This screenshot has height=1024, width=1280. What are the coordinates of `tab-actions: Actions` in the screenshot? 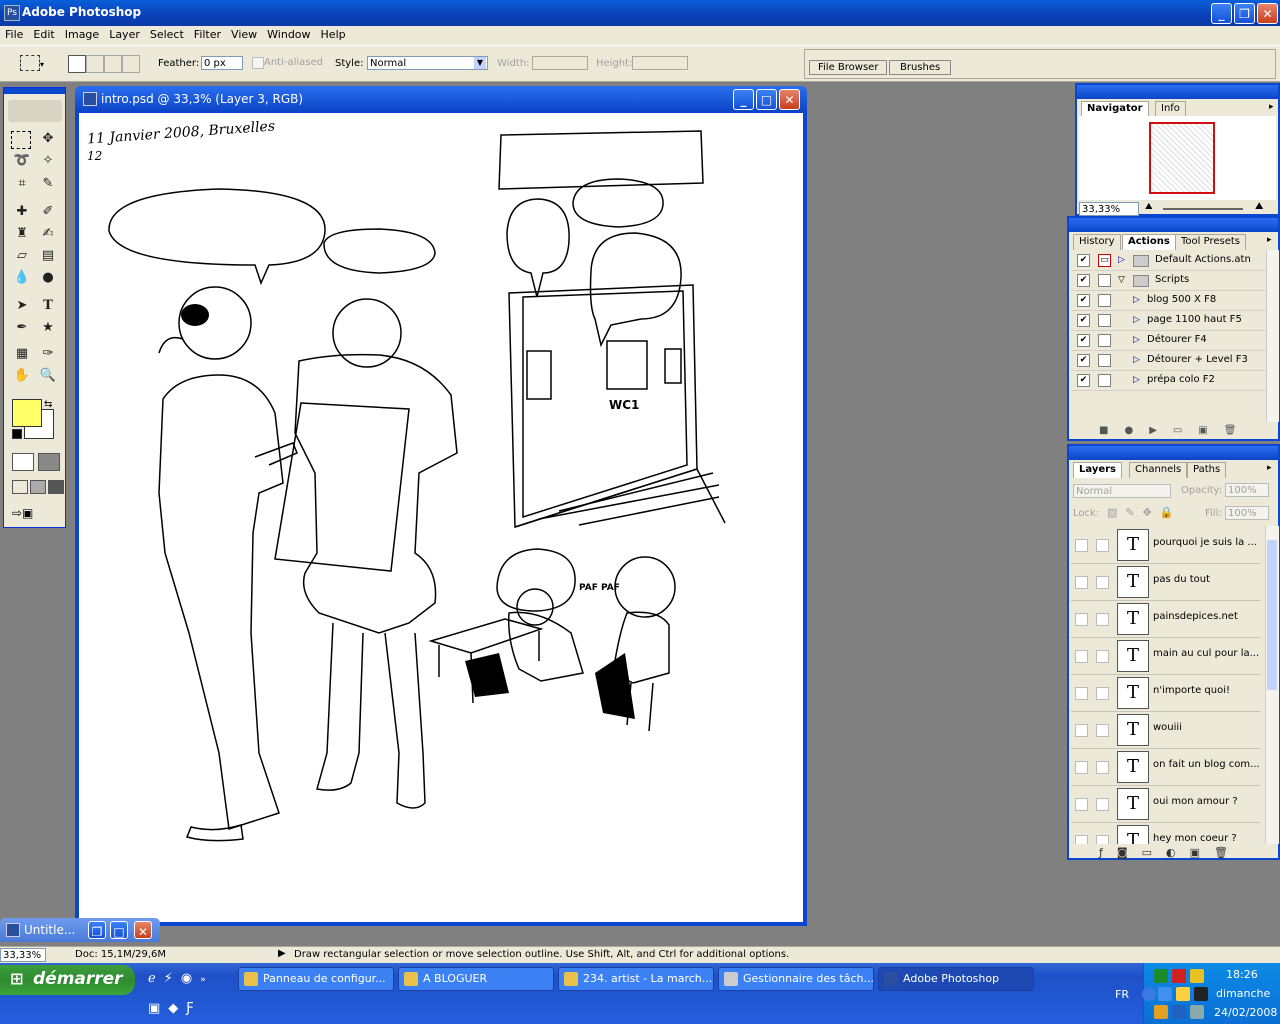 It's located at (1149, 242).